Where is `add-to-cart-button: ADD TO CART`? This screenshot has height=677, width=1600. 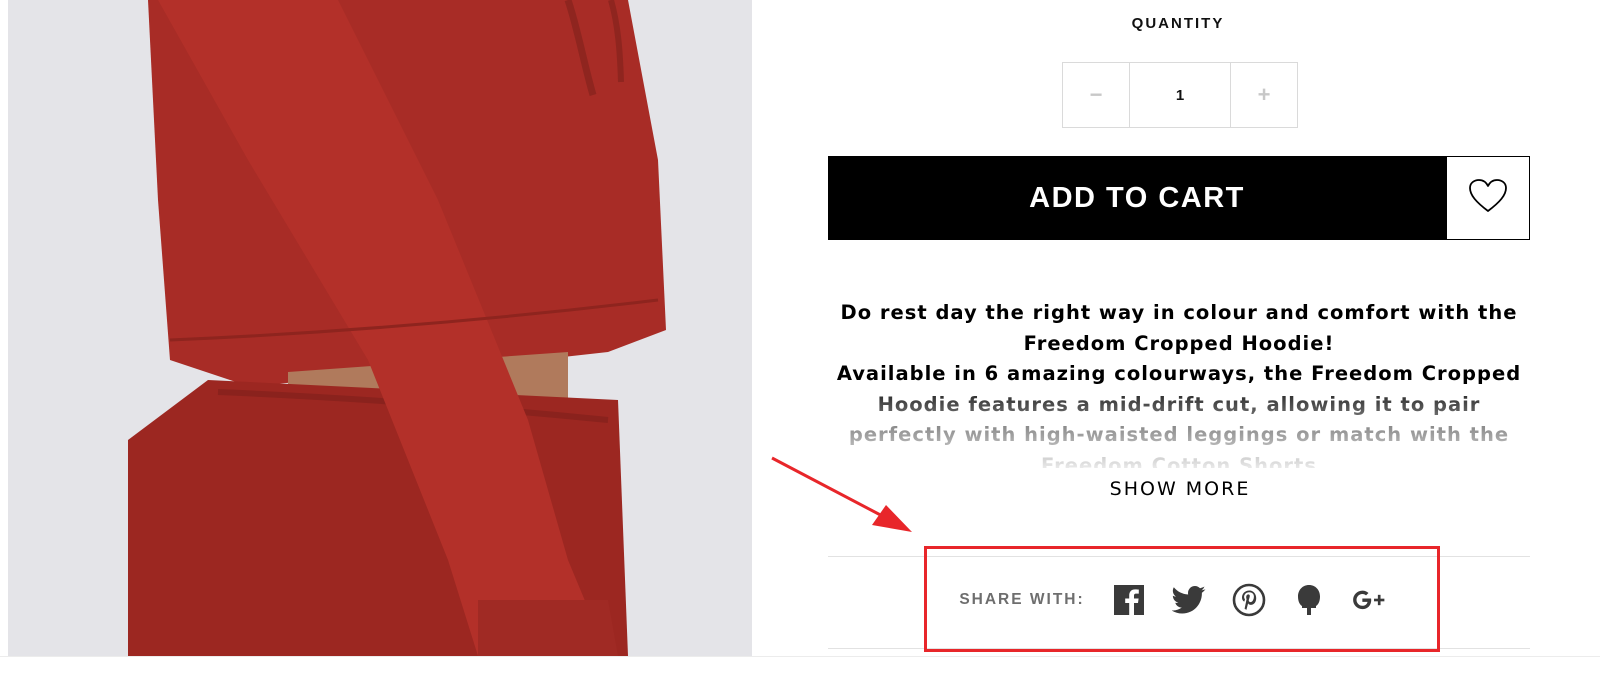 add-to-cart-button: ADD TO CART is located at coordinates (1137, 198).